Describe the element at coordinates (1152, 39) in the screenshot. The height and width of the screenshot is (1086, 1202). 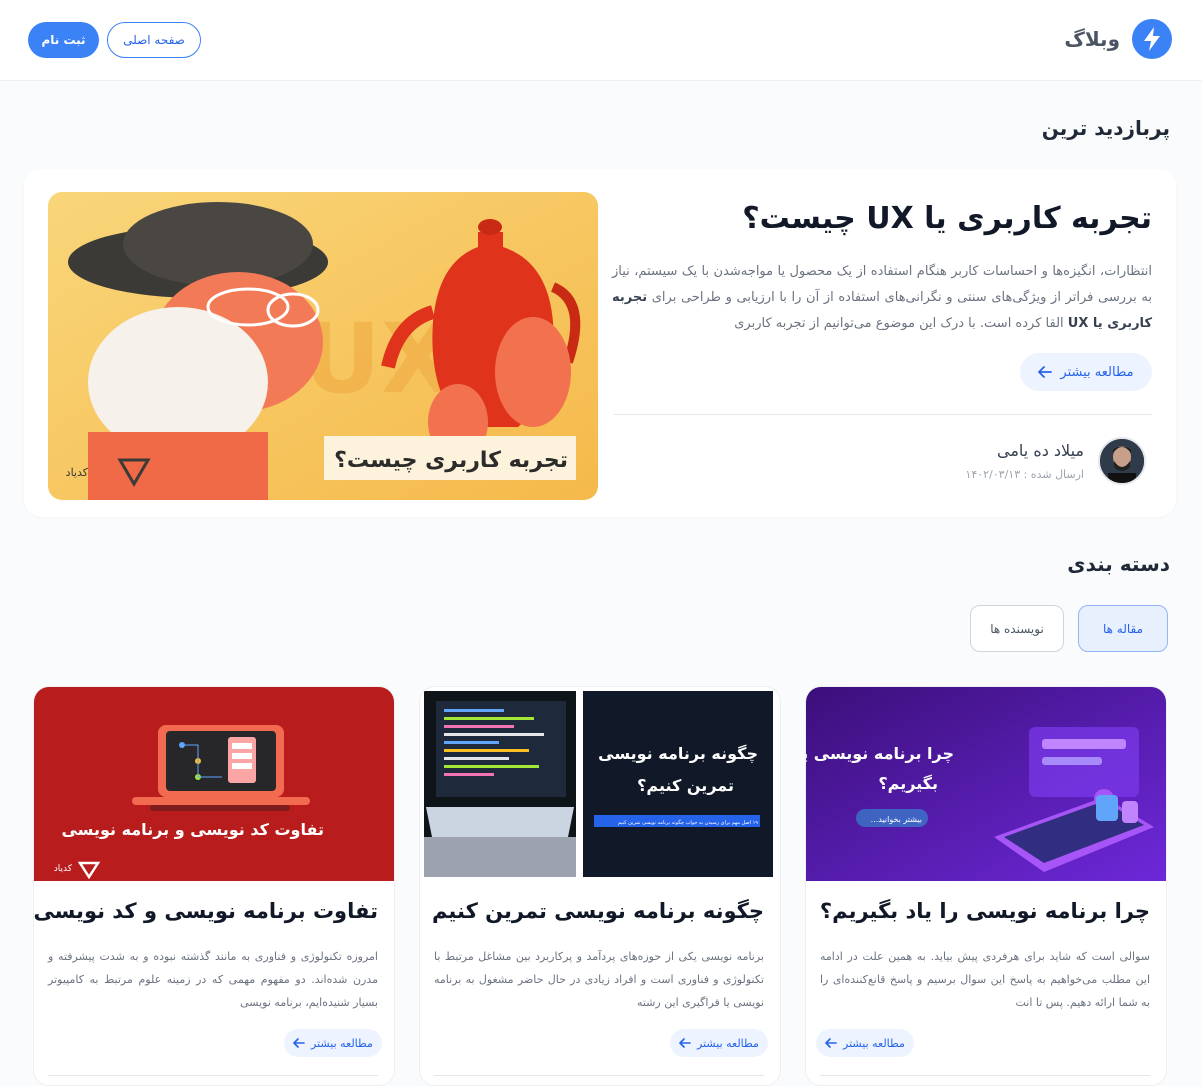
I see `lightning-icon` at that location.